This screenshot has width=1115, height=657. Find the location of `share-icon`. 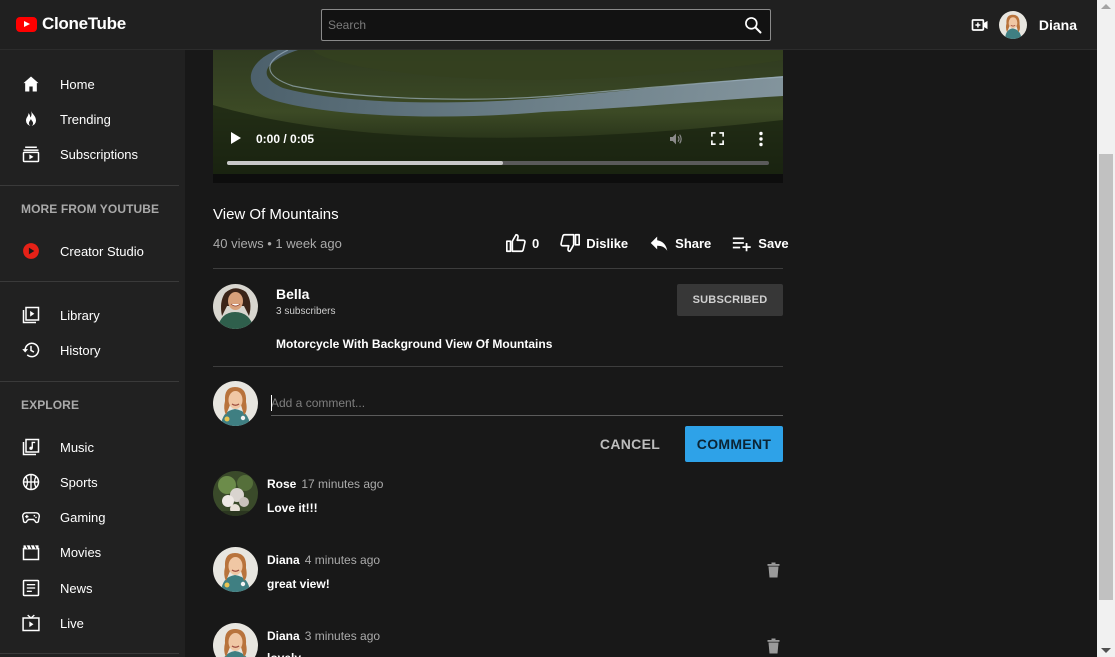

share-icon is located at coordinates (659, 243).